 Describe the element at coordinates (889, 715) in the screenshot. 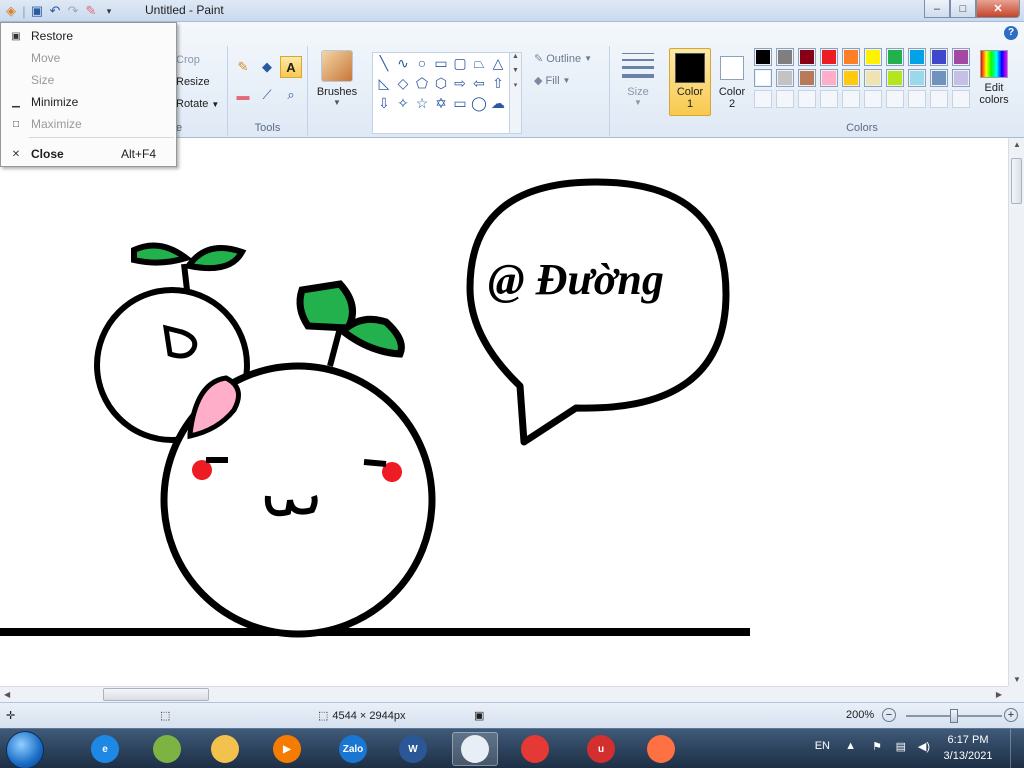

I see `zoom-out-button: −` at that location.